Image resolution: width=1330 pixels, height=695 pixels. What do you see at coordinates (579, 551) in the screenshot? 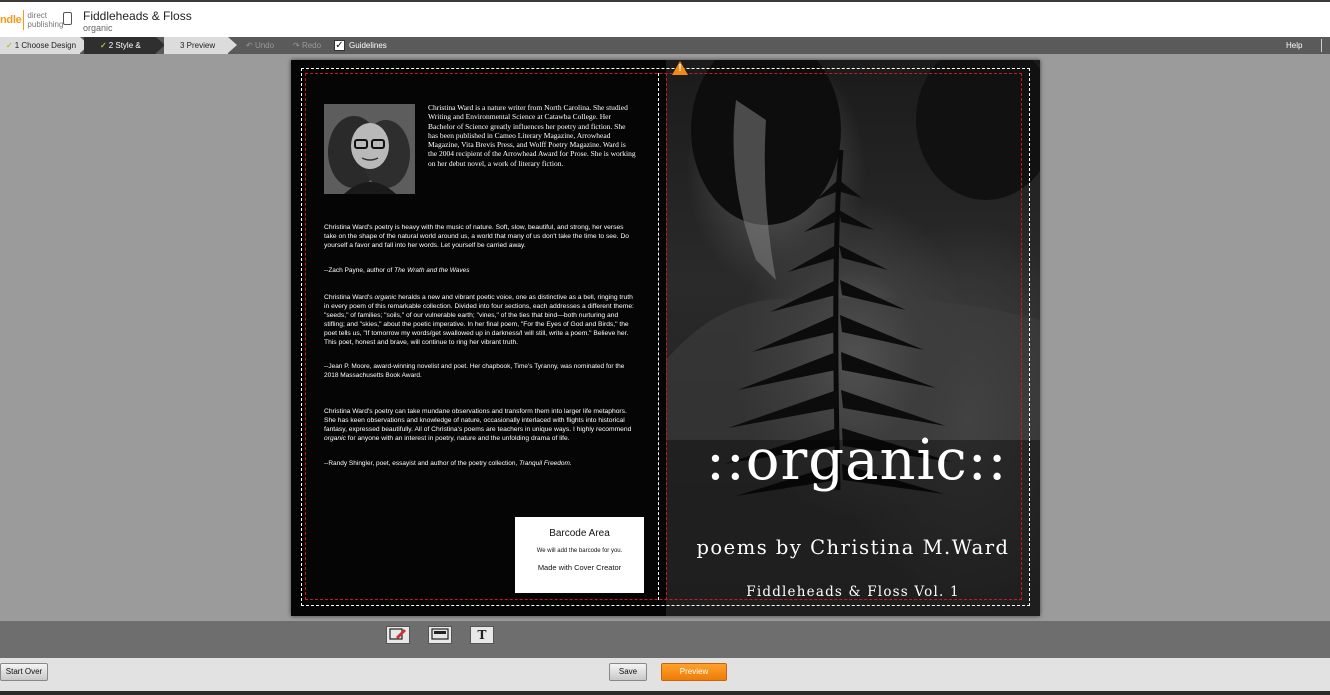
I see `barcode-subtitle: We will add the barcode for you.` at bounding box center [579, 551].